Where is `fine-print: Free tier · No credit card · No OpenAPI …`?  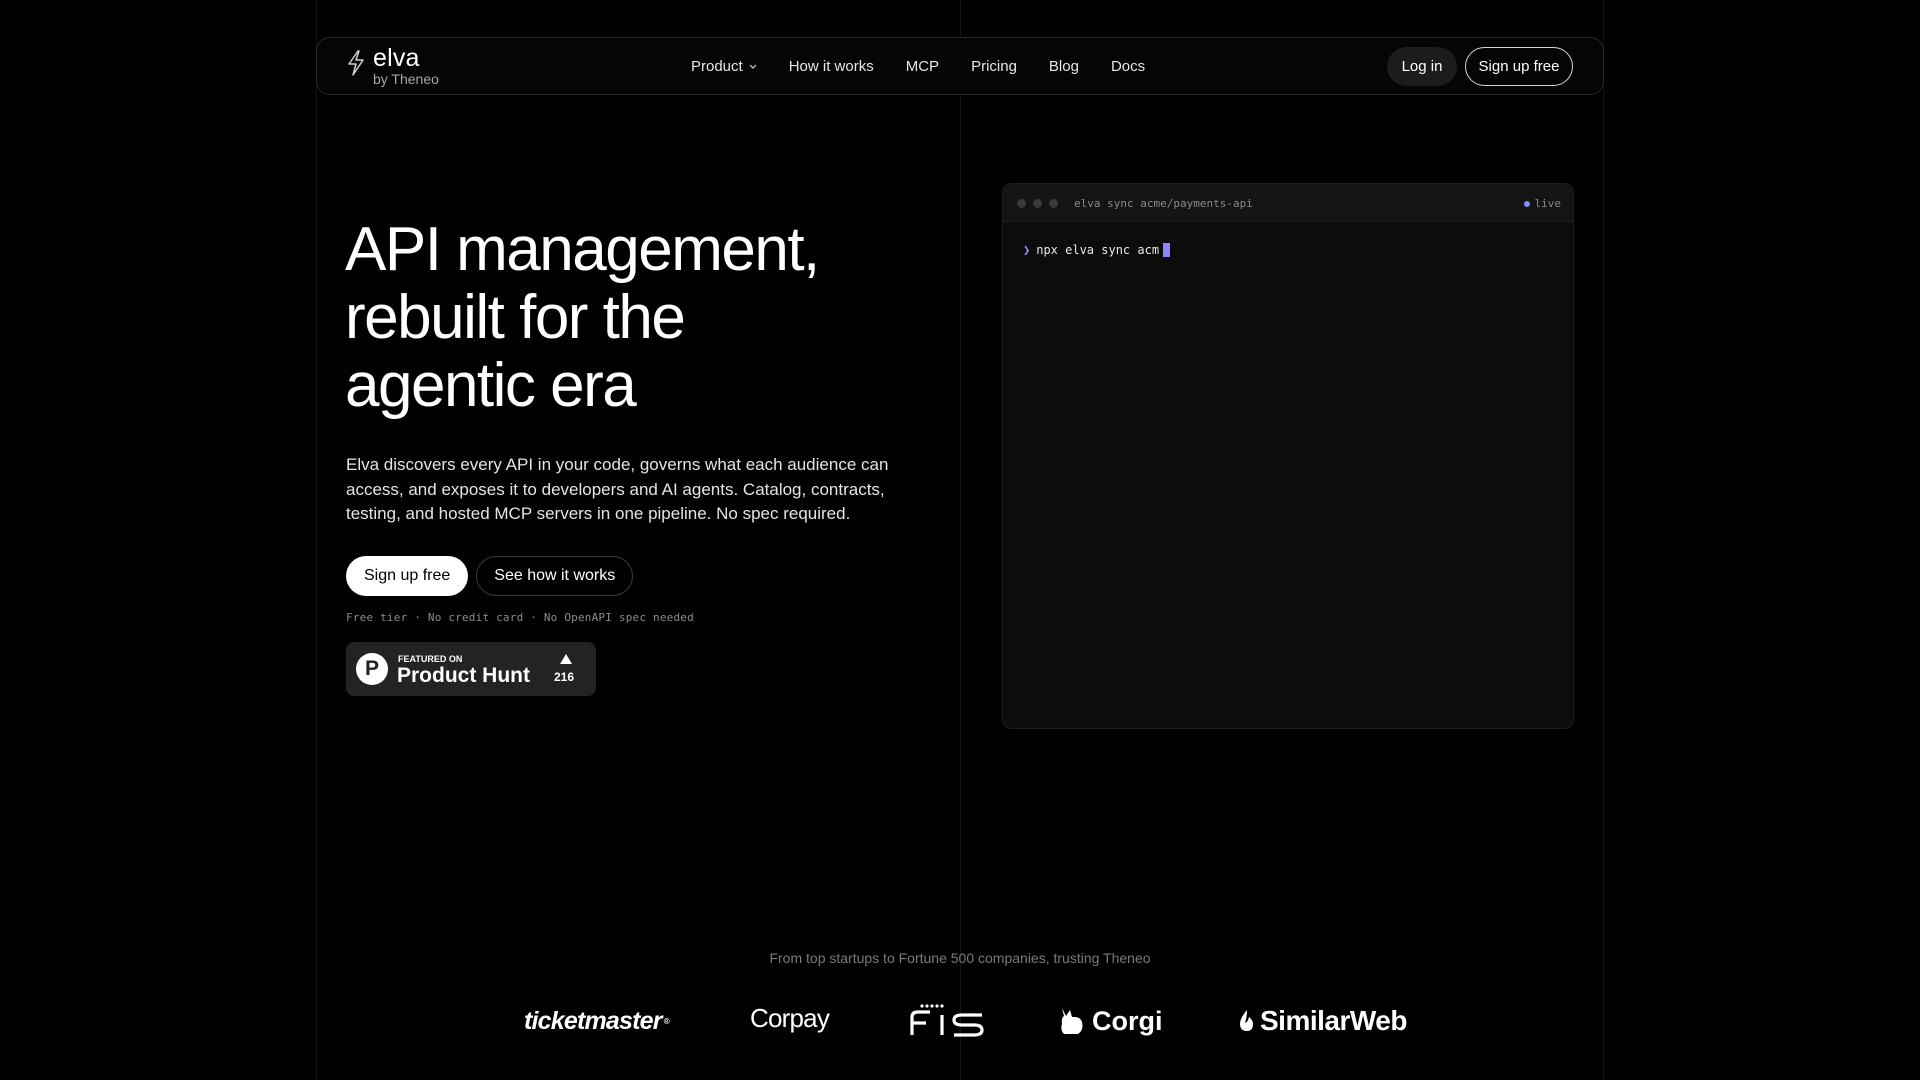 fine-print: Free tier · No credit card · No OpenAPI … is located at coordinates (520, 617).